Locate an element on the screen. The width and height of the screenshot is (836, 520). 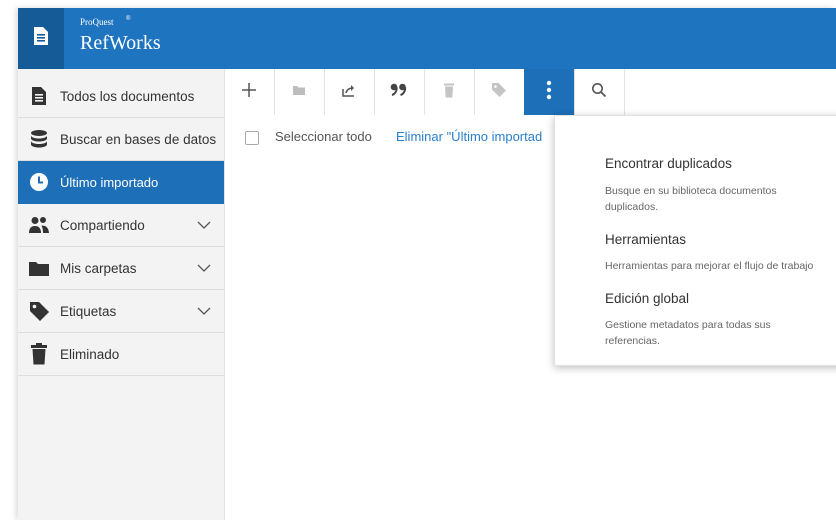
share-button is located at coordinates (349, 92).